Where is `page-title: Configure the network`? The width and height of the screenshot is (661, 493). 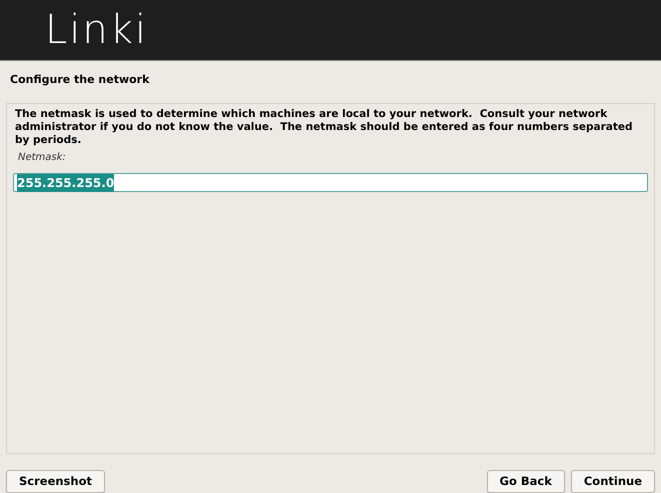
page-title: Configure the network is located at coordinates (79, 80).